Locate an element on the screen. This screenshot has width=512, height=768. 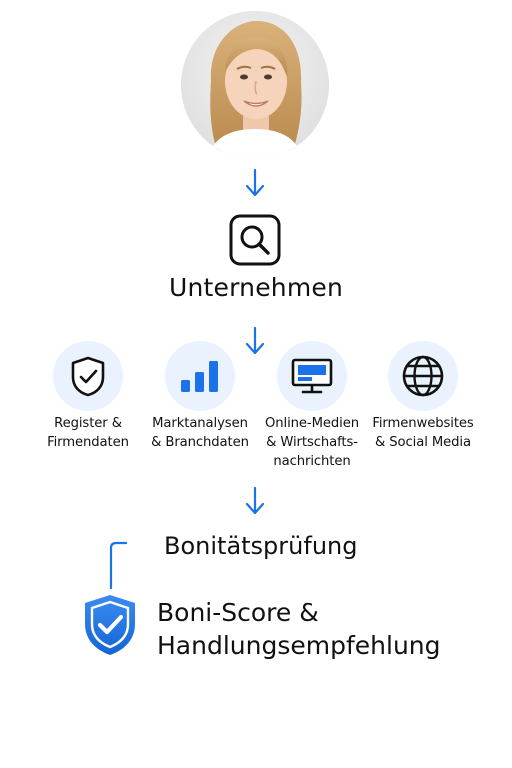
avatar is located at coordinates (255, 85).